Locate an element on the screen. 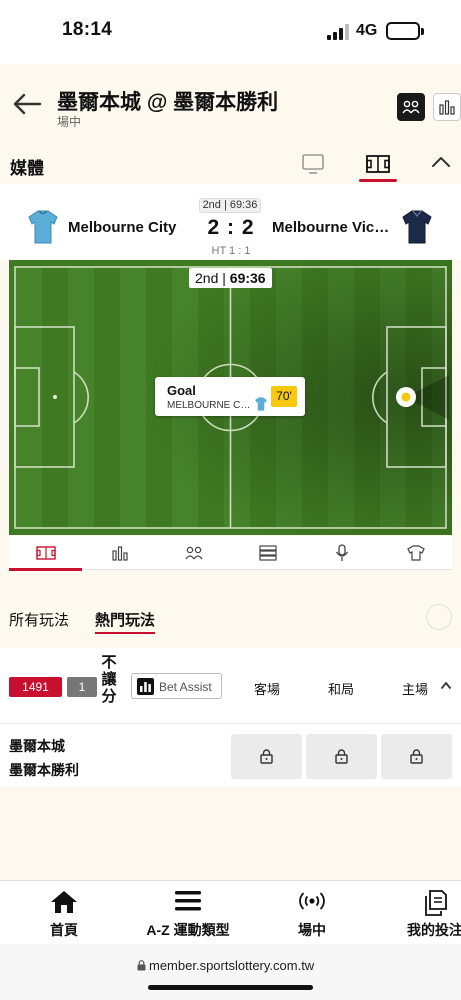  match-score: 2 is located at coordinates (231, 227).